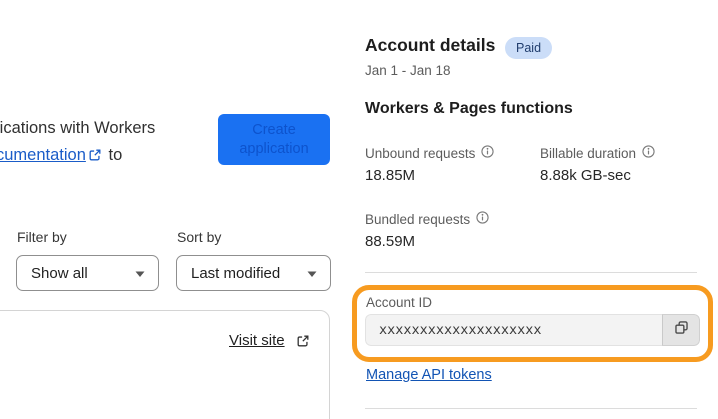 Image resolution: width=718 pixels, height=419 pixels. What do you see at coordinates (274, 129) in the screenshot?
I see `create-application-label-line1: Create` at bounding box center [274, 129].